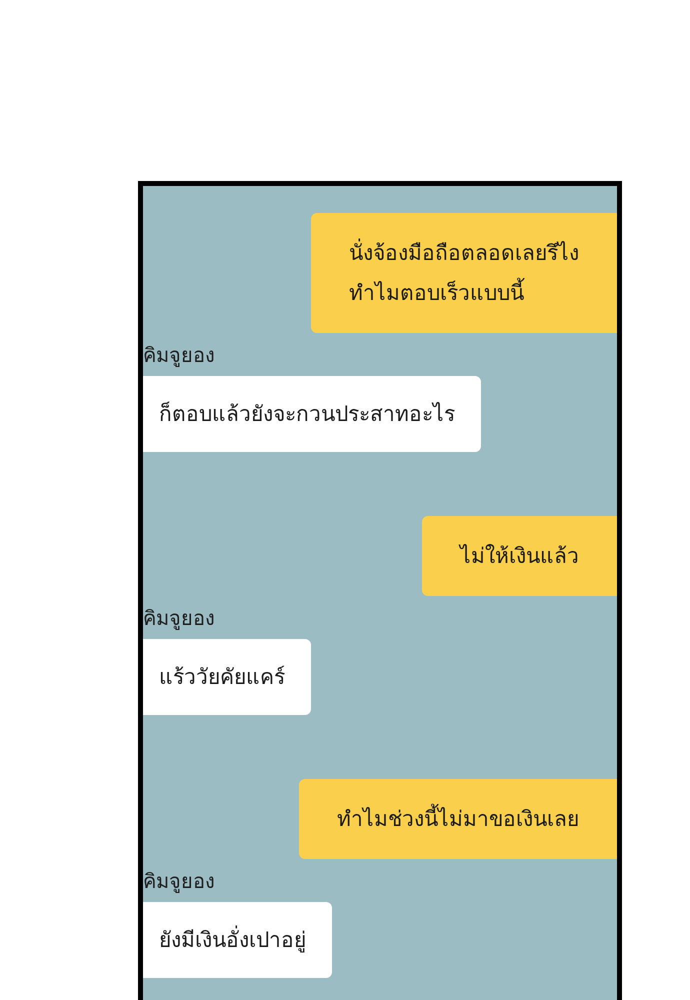 The image size is (690, 1000). What do you see at coordinates (222, 677) in the screenshot?
I see `message-text: แร้ววัยคัยแคร์` at bounding box center [222, 677].